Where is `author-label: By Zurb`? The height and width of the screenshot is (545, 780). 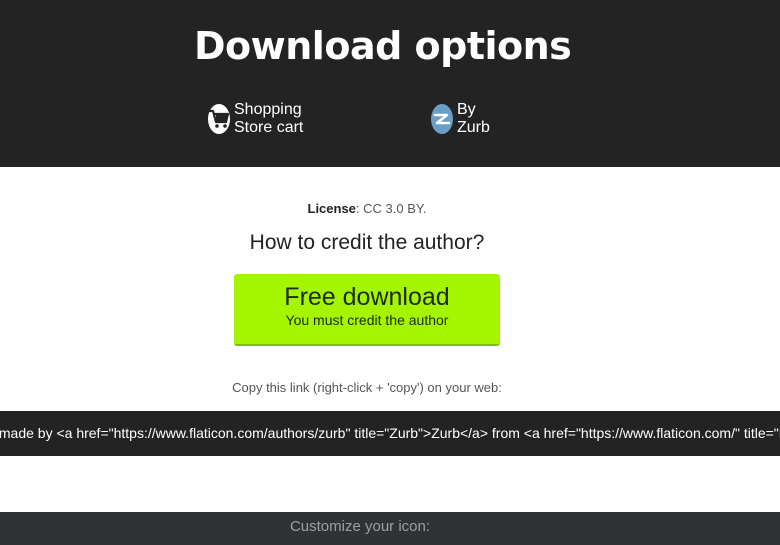
author-label: By Zurb is located at coordinates (473, 118).